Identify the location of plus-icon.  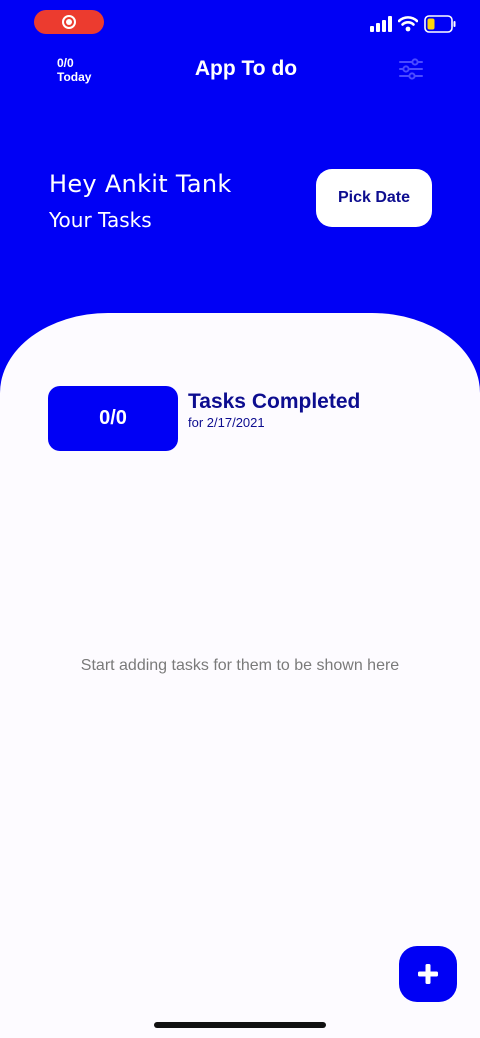
(428, 974).